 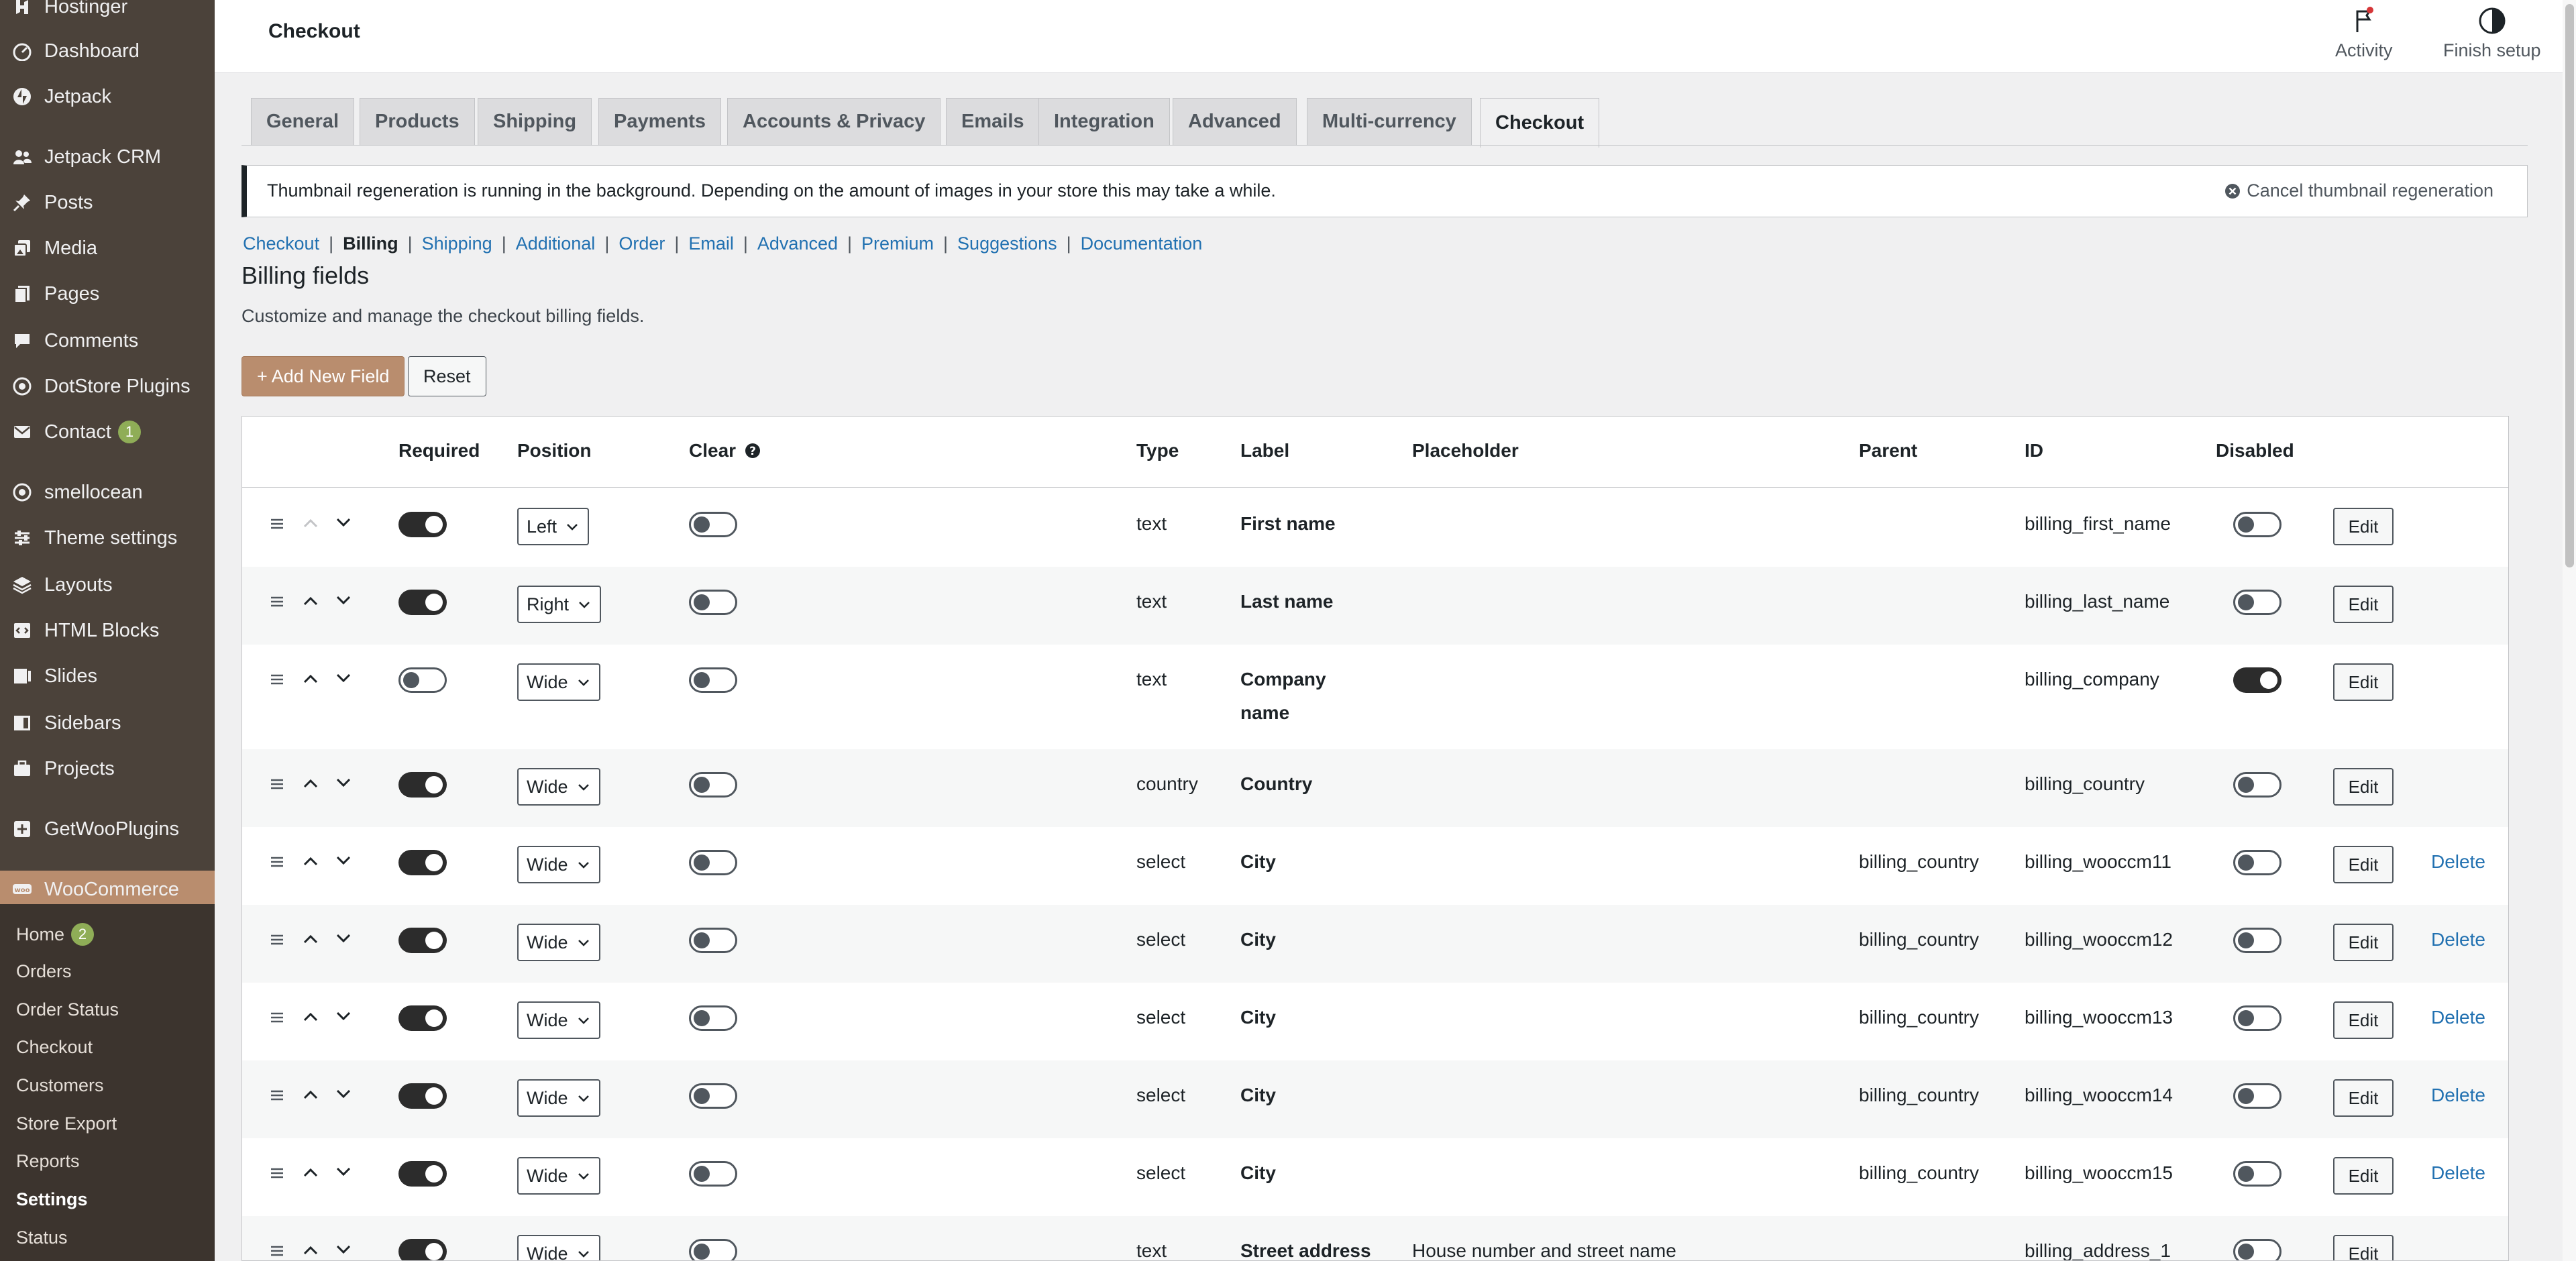 What do you see at coordinates (107, 676) in the screenshot?
I see `sidebar-item-slides: Slides` at bounding box center [107, 676].